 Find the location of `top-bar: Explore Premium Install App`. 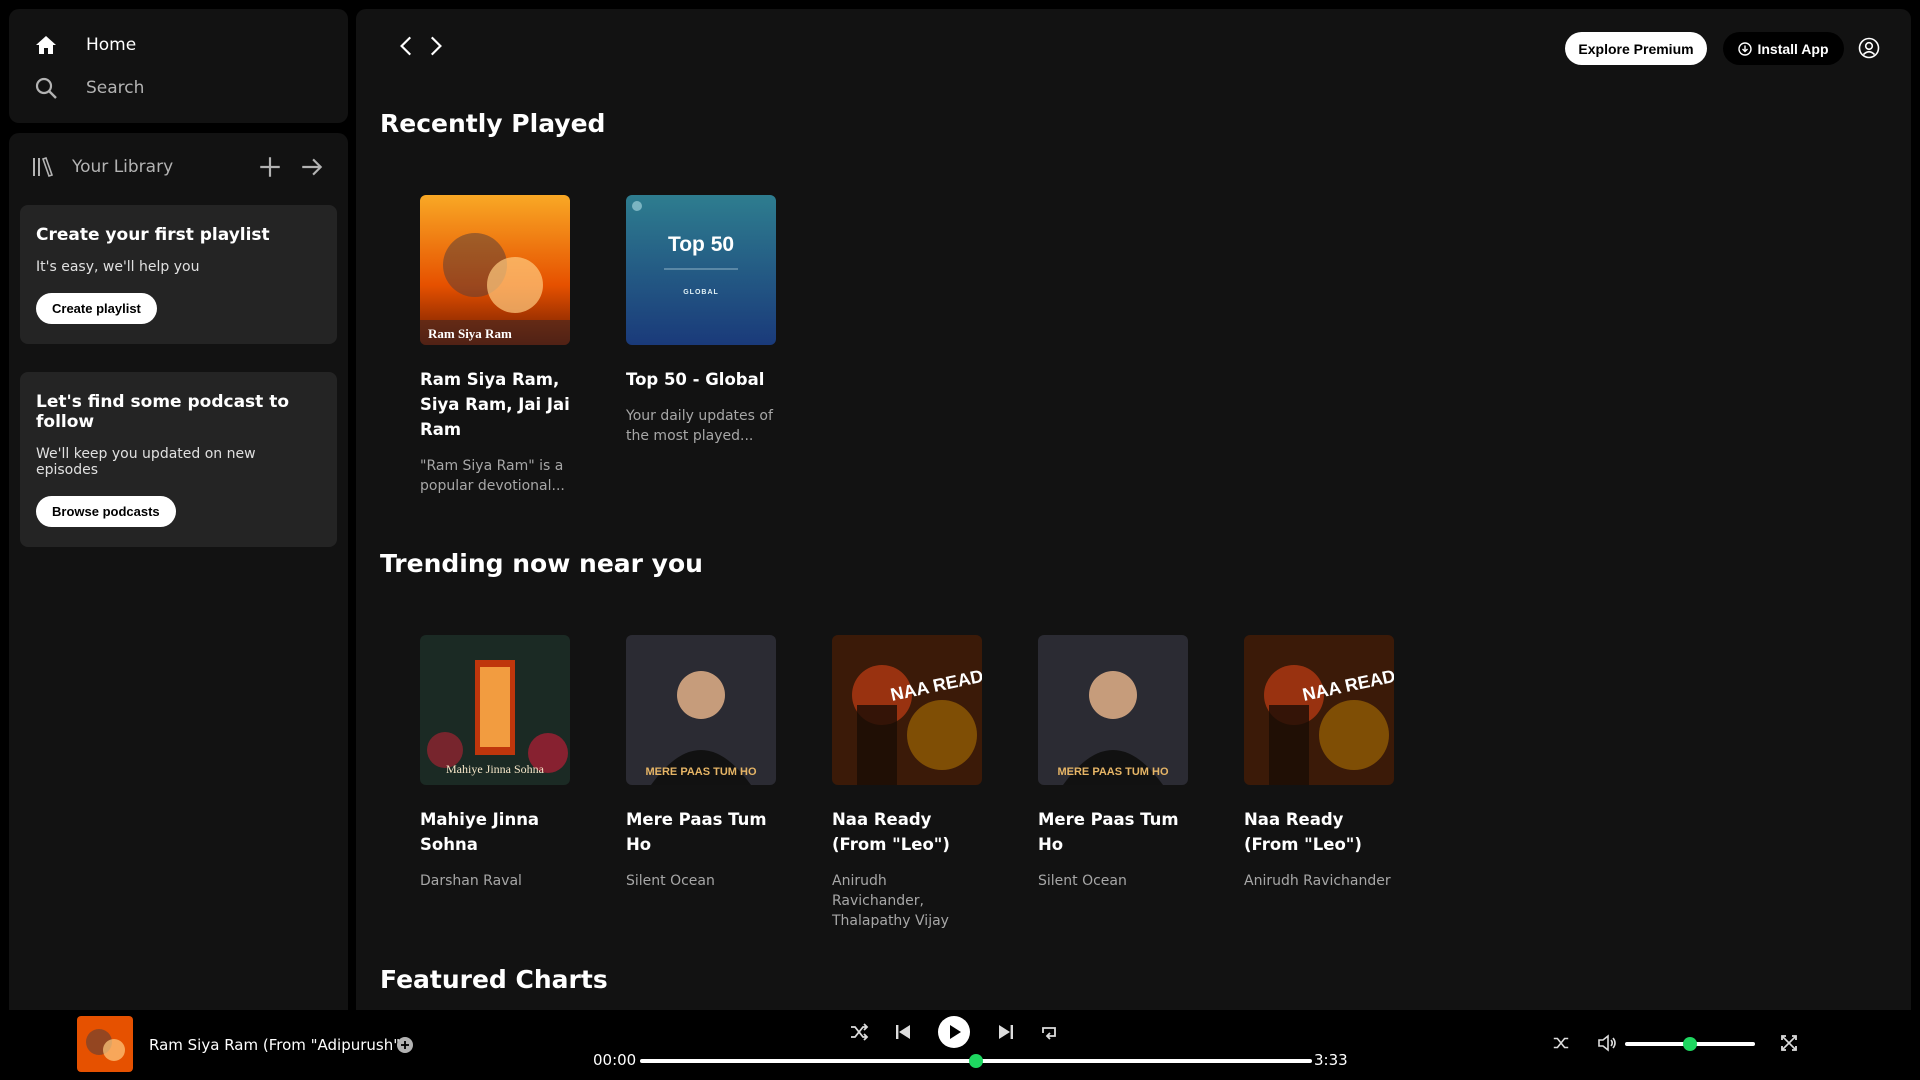

top-bar: Explore Premium Install App is located at coordinates (1133, 49).